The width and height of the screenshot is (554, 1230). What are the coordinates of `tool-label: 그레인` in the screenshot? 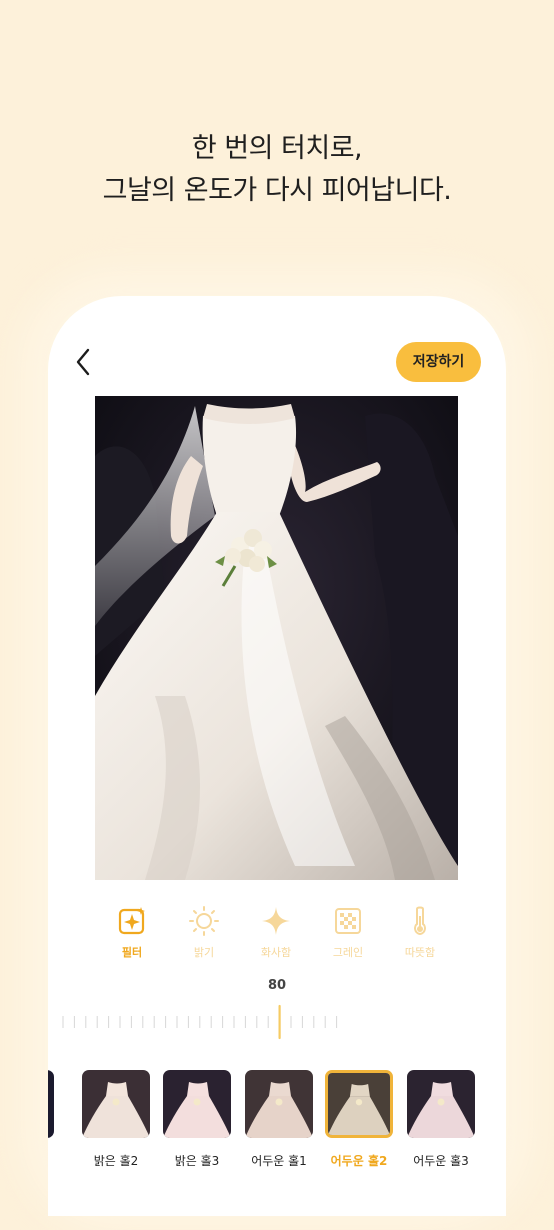 It's located at (348, 952).